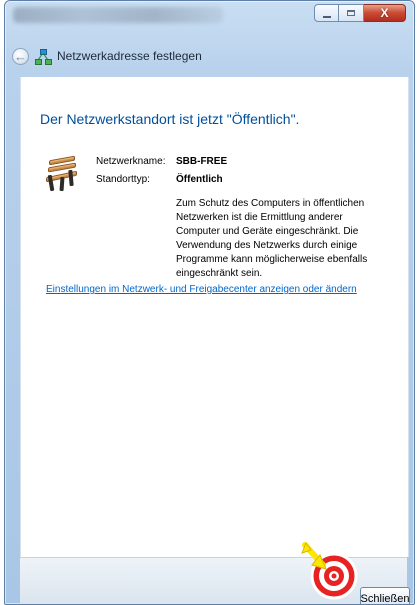 The width and height of the screenshot is (419, 605). Describe the element at coordinates (43, 56) in the screenshot. I see `network-icon` at that location.